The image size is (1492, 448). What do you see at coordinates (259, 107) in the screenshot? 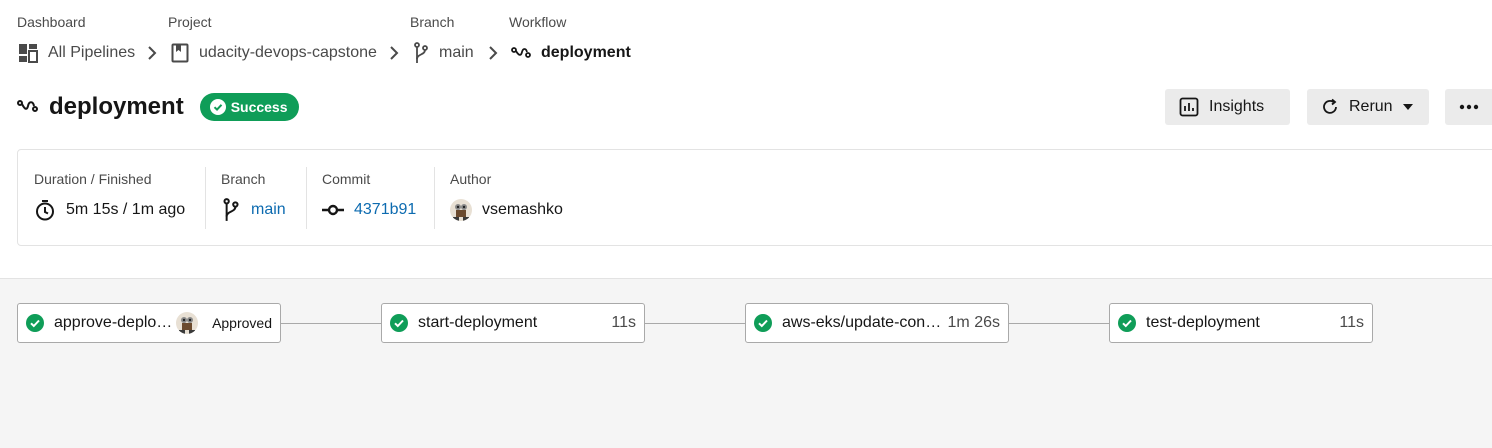
I see `status-badge-label: Success` at bounding box center [259, 107].